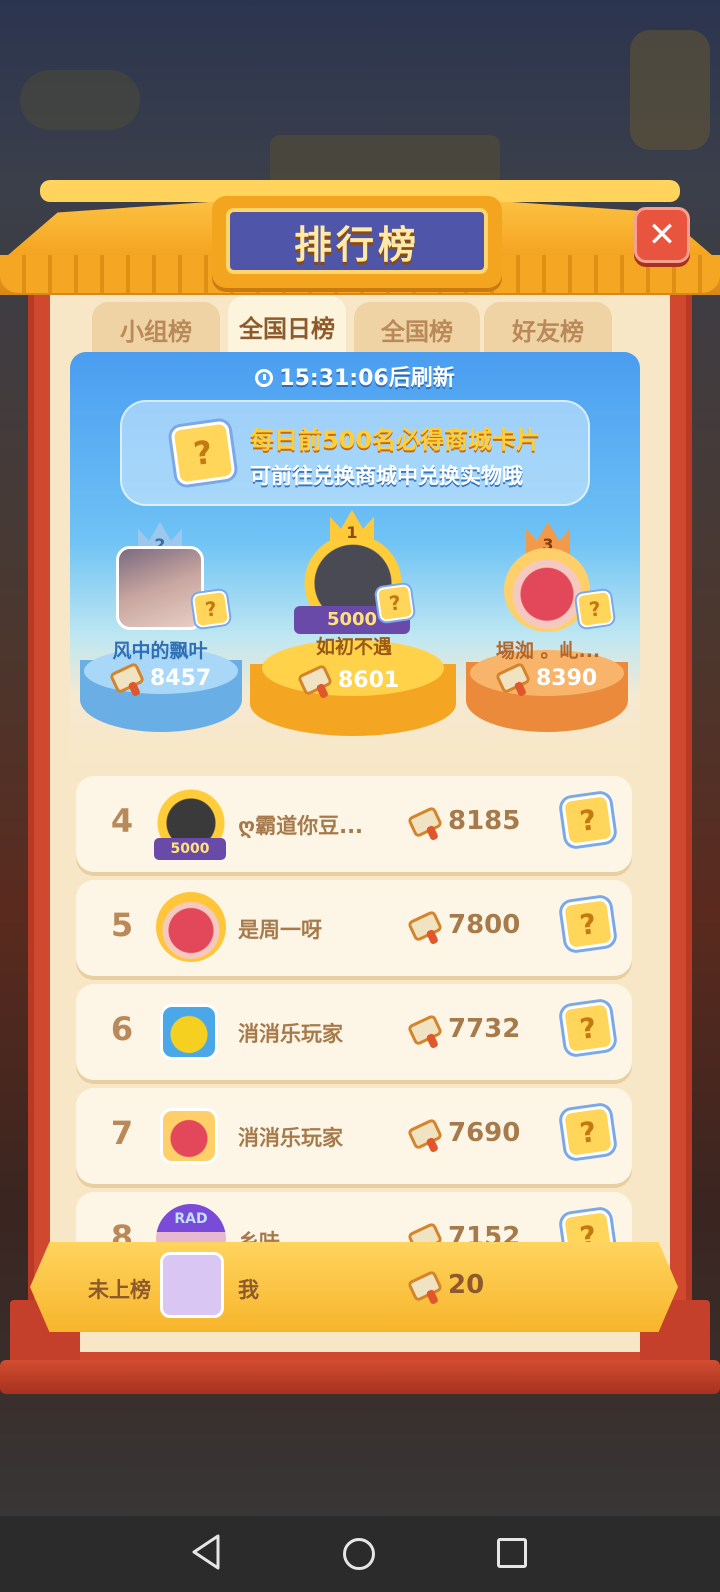  Describe the element at coordinates (248, 1290) in the screenshot. I see `my-name: 我` at that location.